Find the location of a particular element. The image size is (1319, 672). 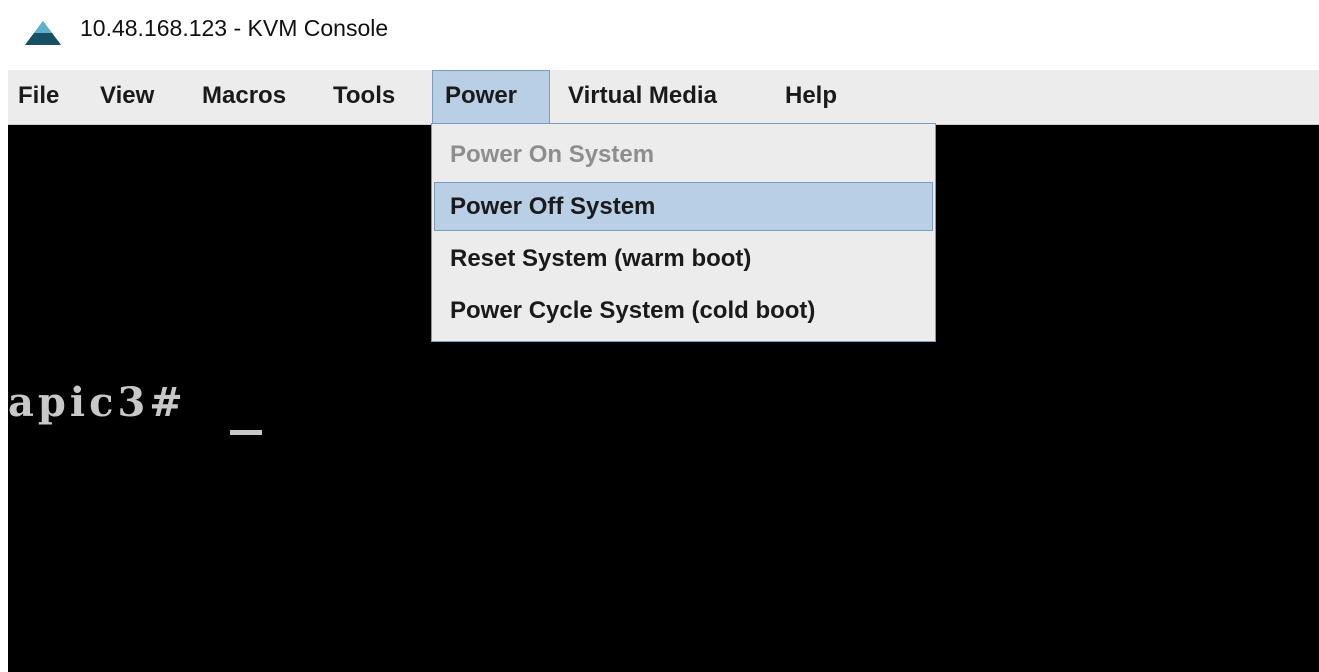

menu-file: File is located at coordinates (38, 97).